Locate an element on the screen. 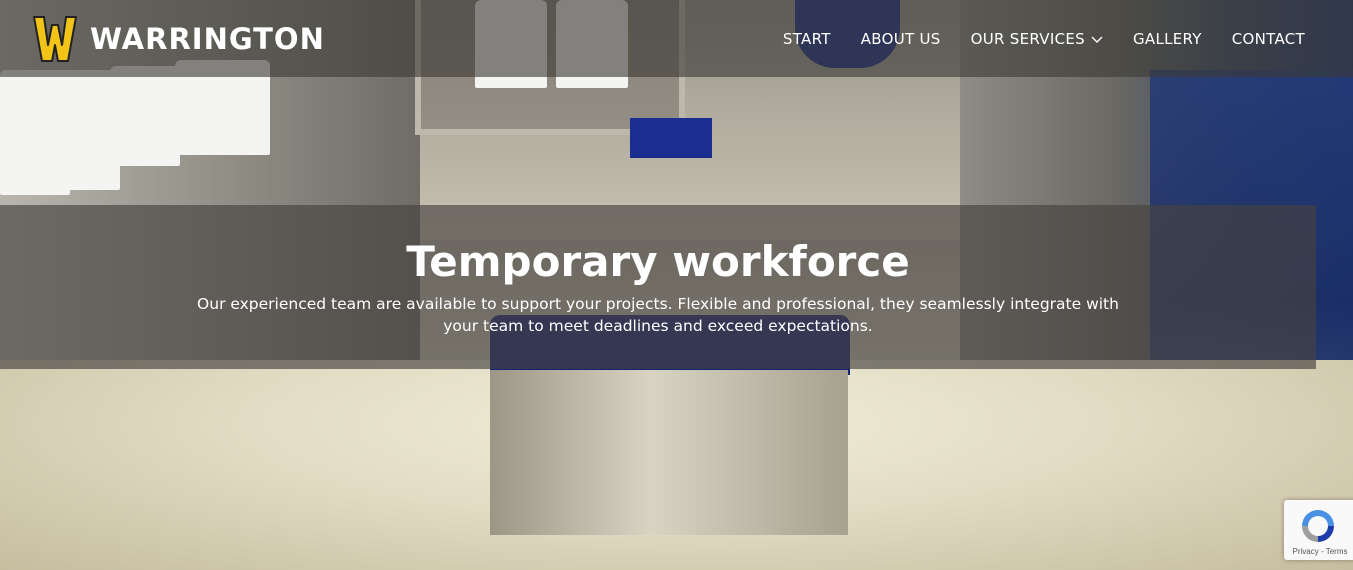  w-monogram-logo-icon is located at coordinates (55, 38).